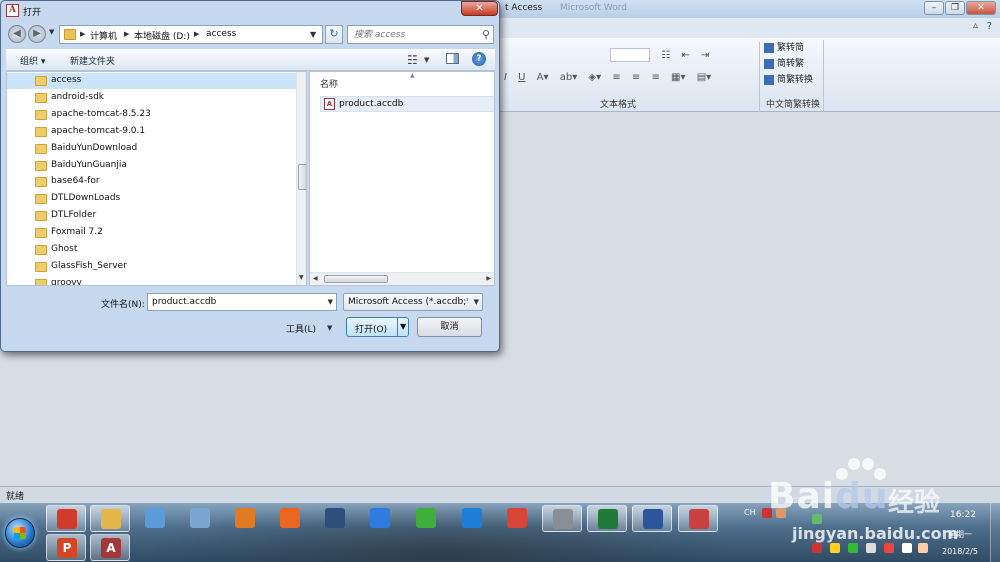 This screenshot has height=562, width=1000. I want to click on breadcrumb-computer: 计算机, so click(103, 35).